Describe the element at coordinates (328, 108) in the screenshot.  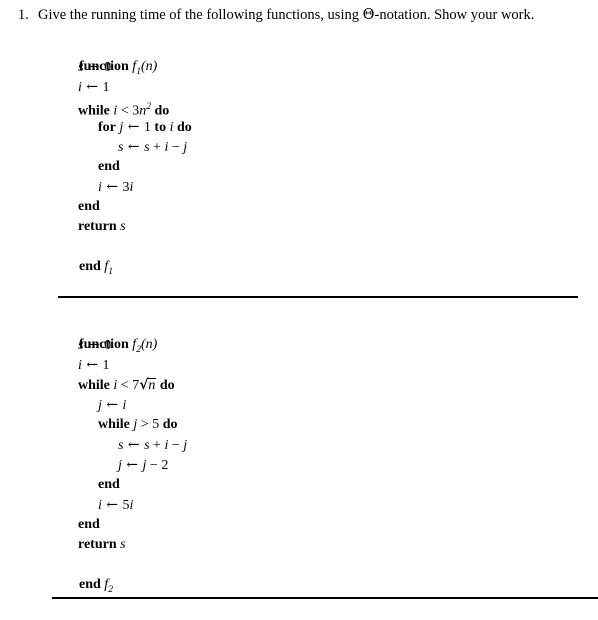
I see `code-line: while i < 3n2 do` at that location.